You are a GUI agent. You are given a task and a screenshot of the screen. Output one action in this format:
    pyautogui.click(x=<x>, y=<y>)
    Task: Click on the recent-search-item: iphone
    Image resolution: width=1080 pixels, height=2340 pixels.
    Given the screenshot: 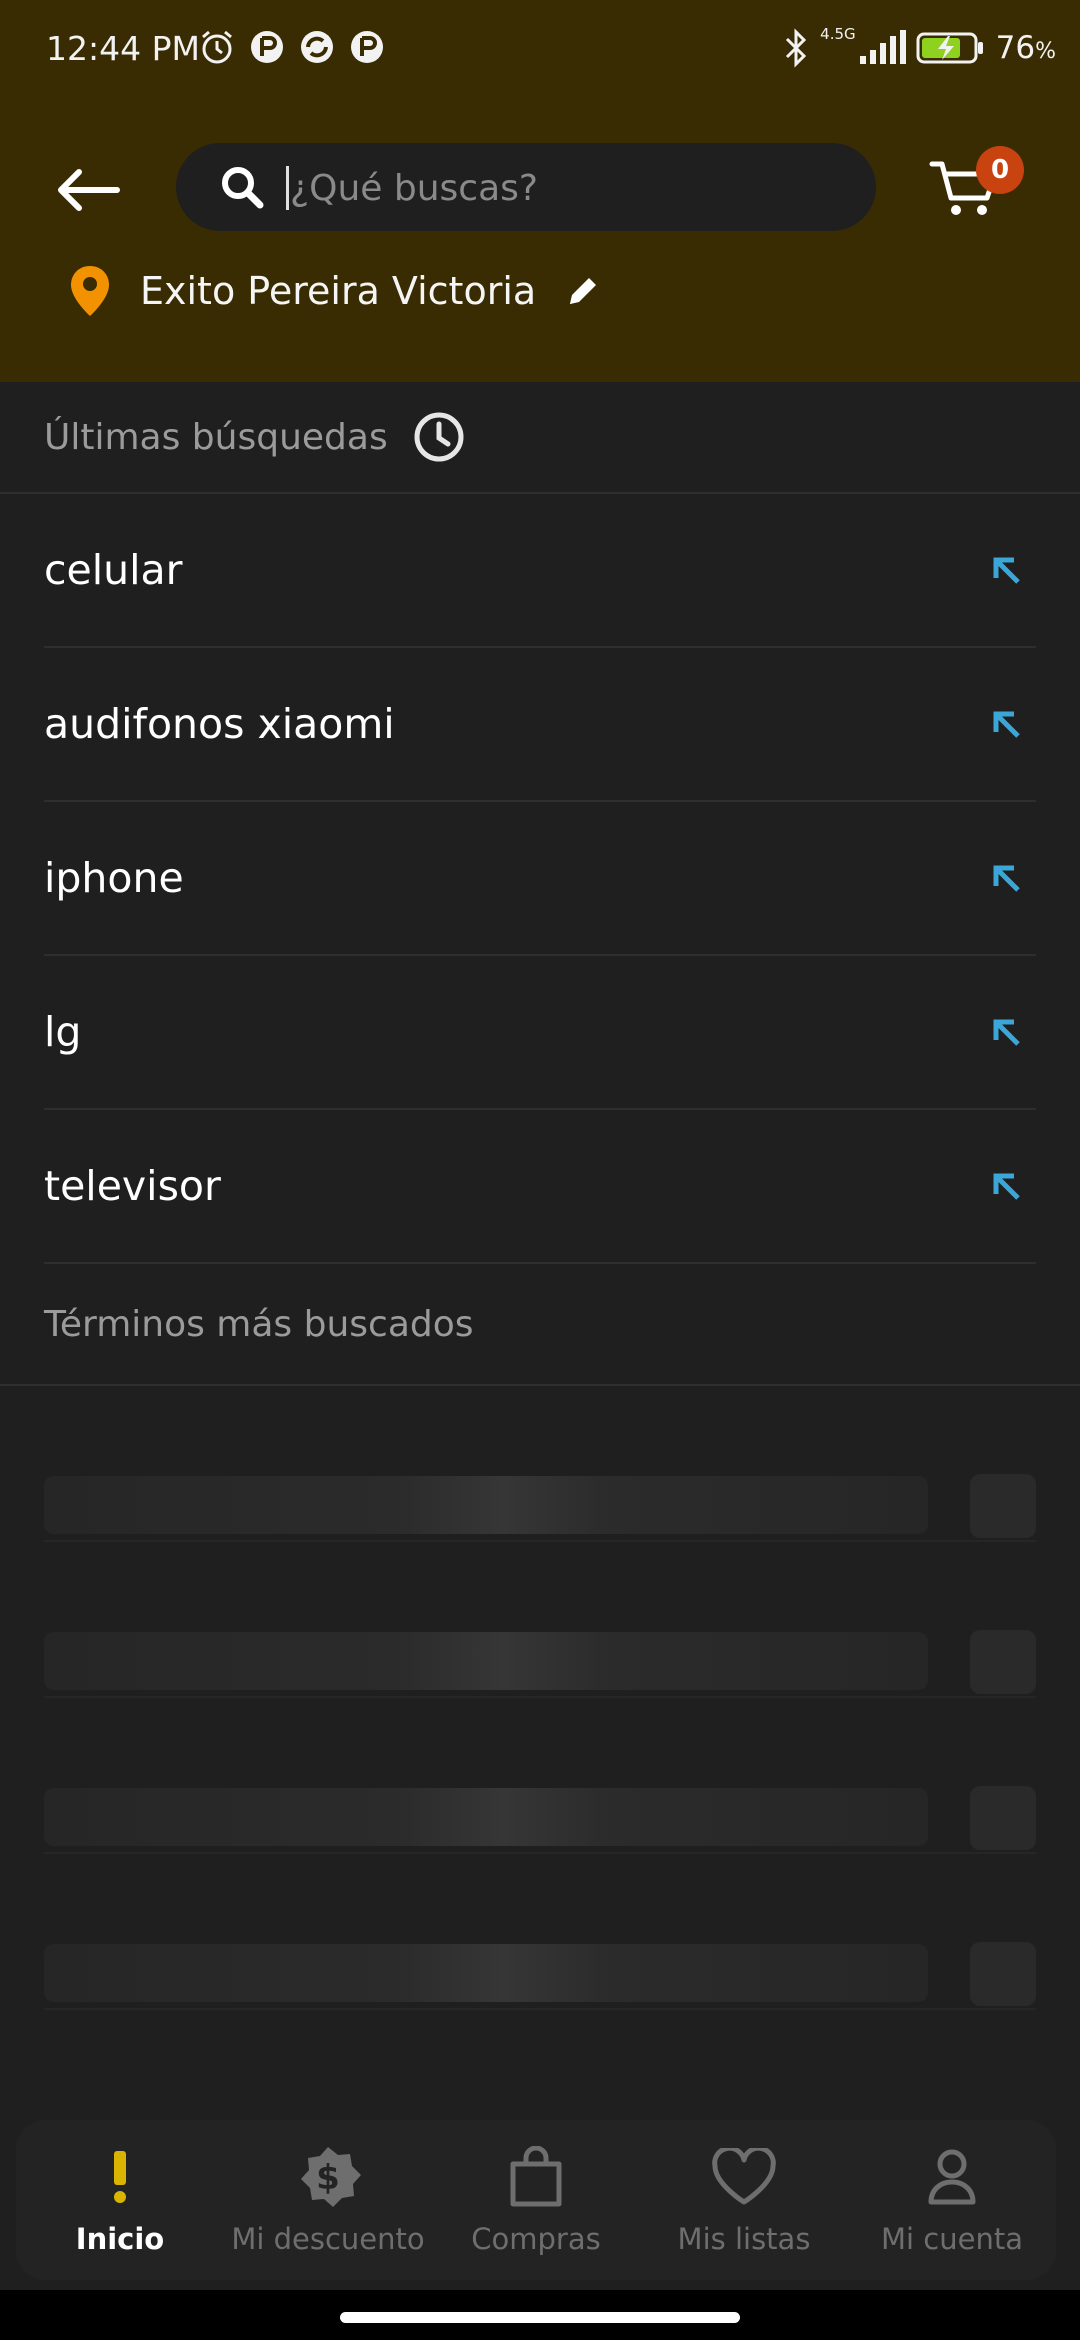 What is the action you would take?
    pyautogui.click(x=540, y=879)
    